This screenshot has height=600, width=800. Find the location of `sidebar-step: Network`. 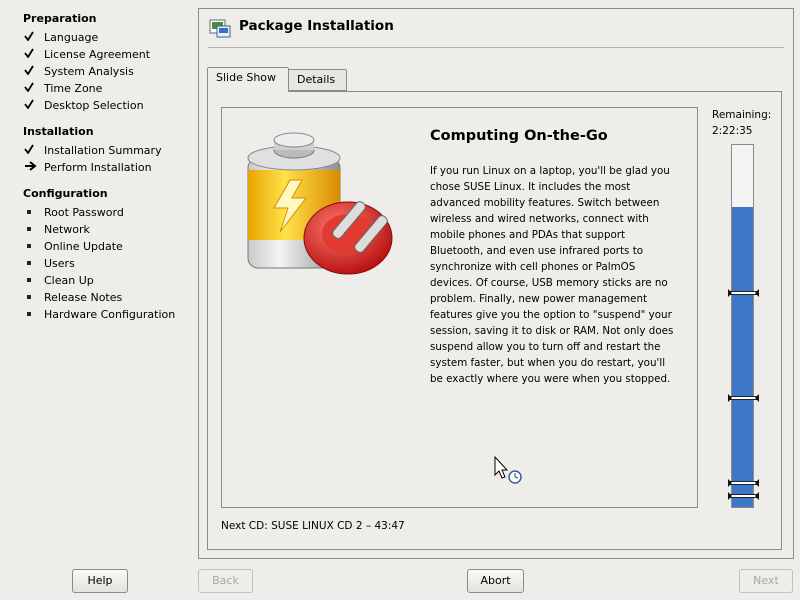

sidebar-step: Network is located at coordinates (57, 230).